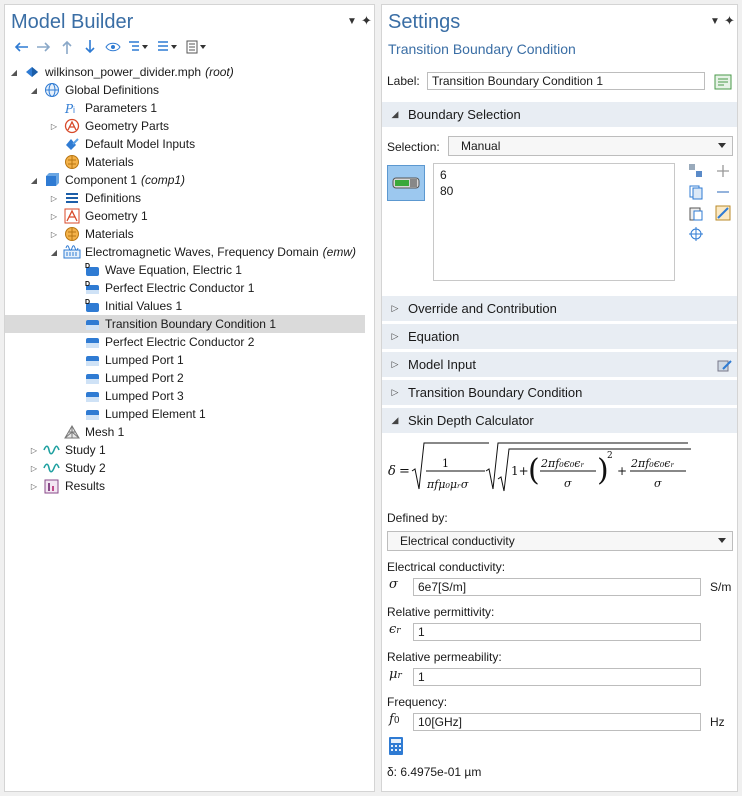 Image resolution: width=742 pixels, height=796 pixels. I want to click on collapse-icon: ◢, so click(395, 114).